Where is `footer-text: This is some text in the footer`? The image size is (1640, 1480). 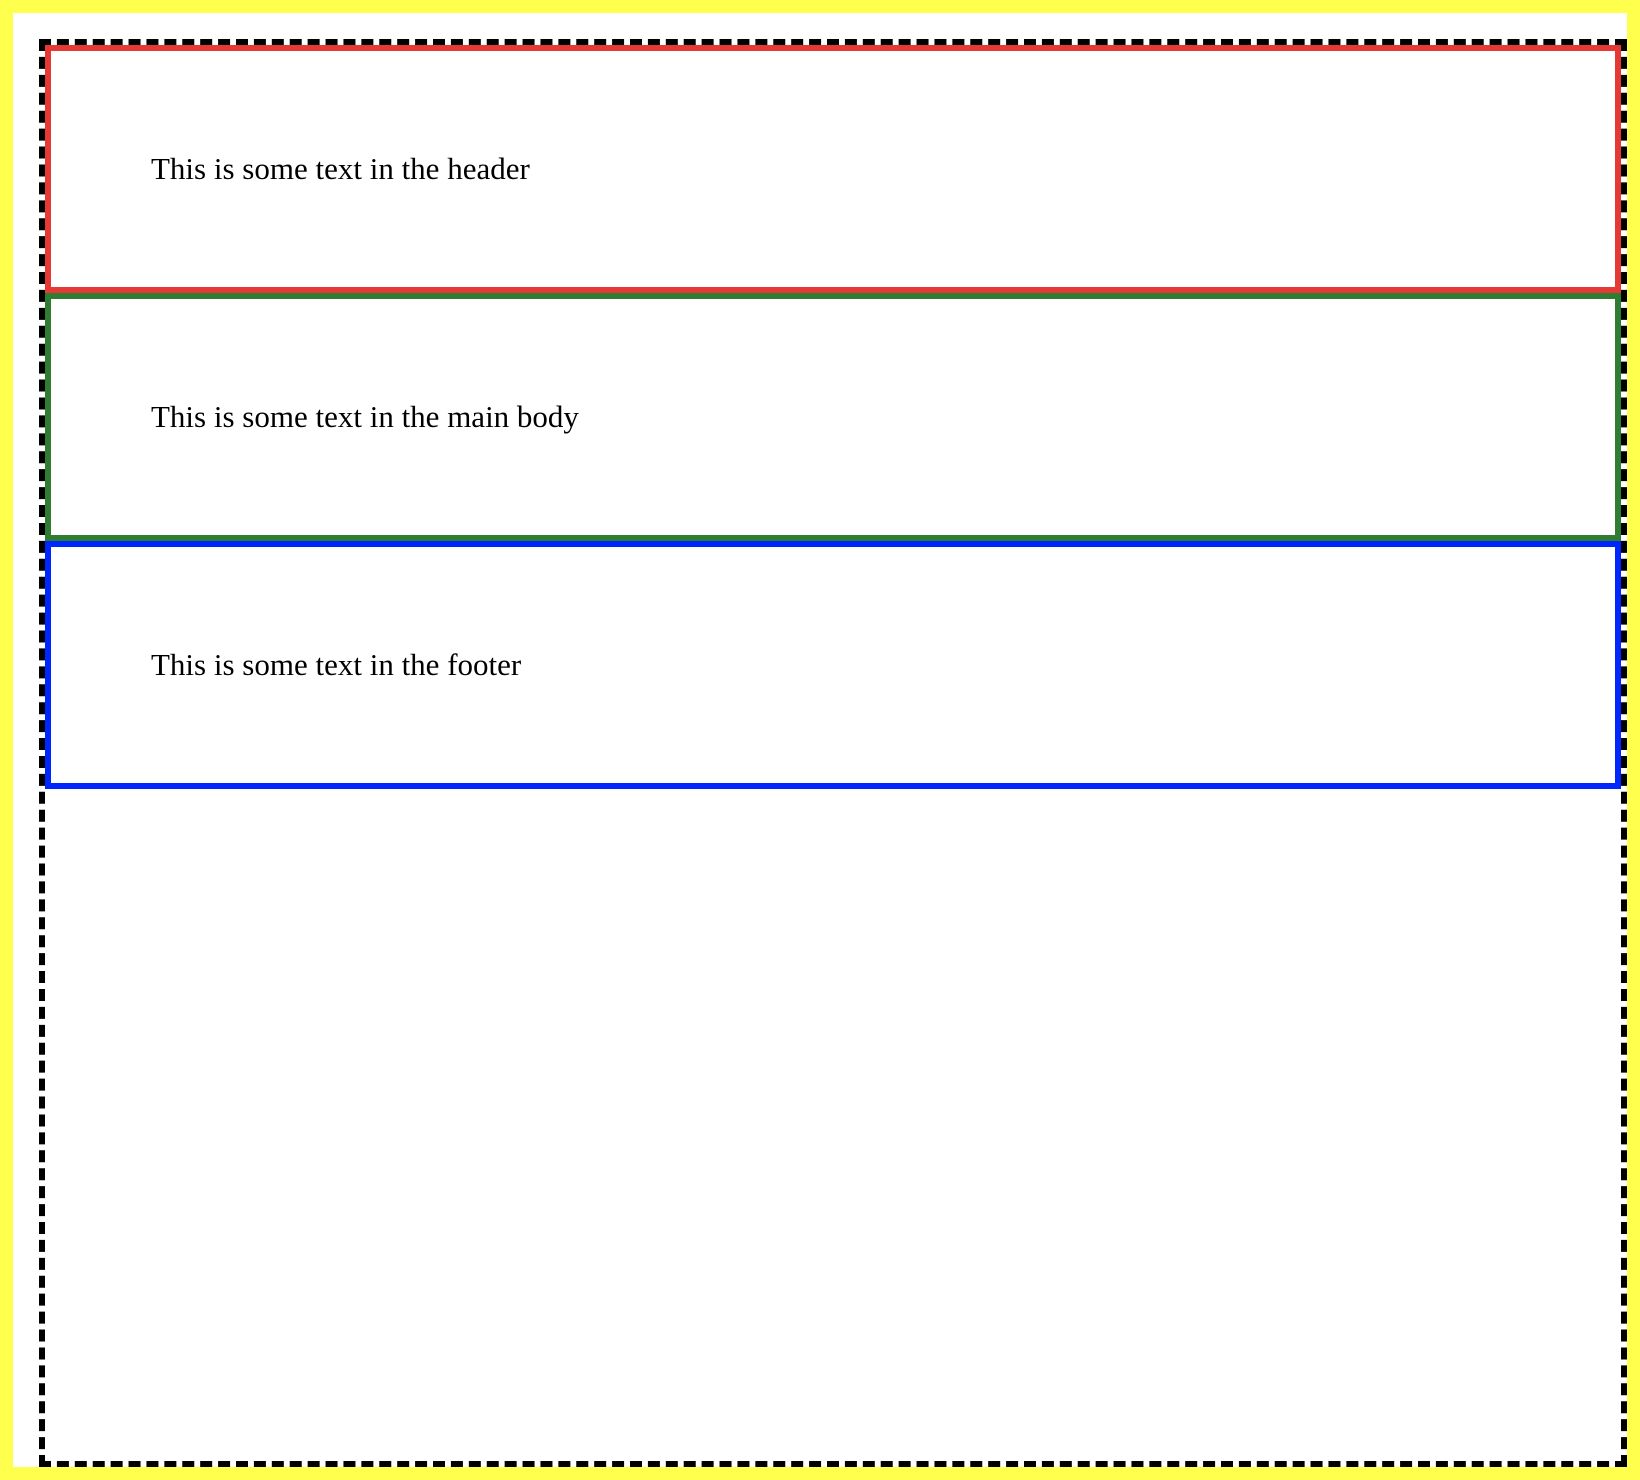
footer-text: This is some text in the footer is located at coordinates (336, 664).